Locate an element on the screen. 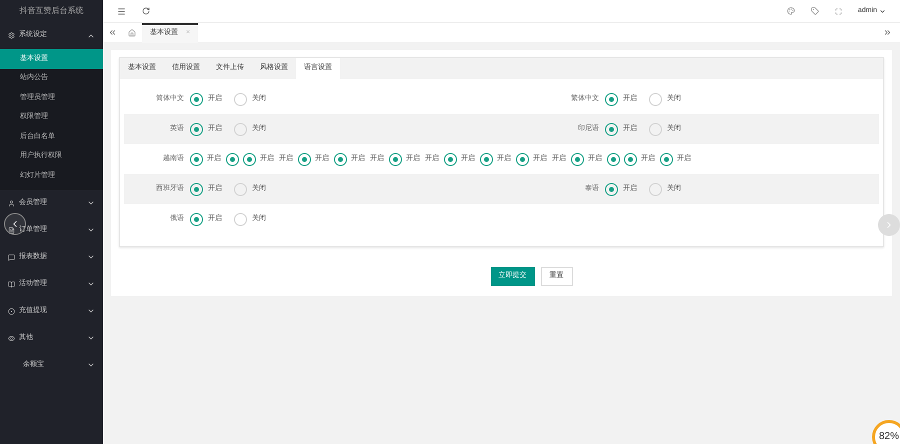 This screenshot has width=900, height=444. home-icon is located at coordinates (132, 32).